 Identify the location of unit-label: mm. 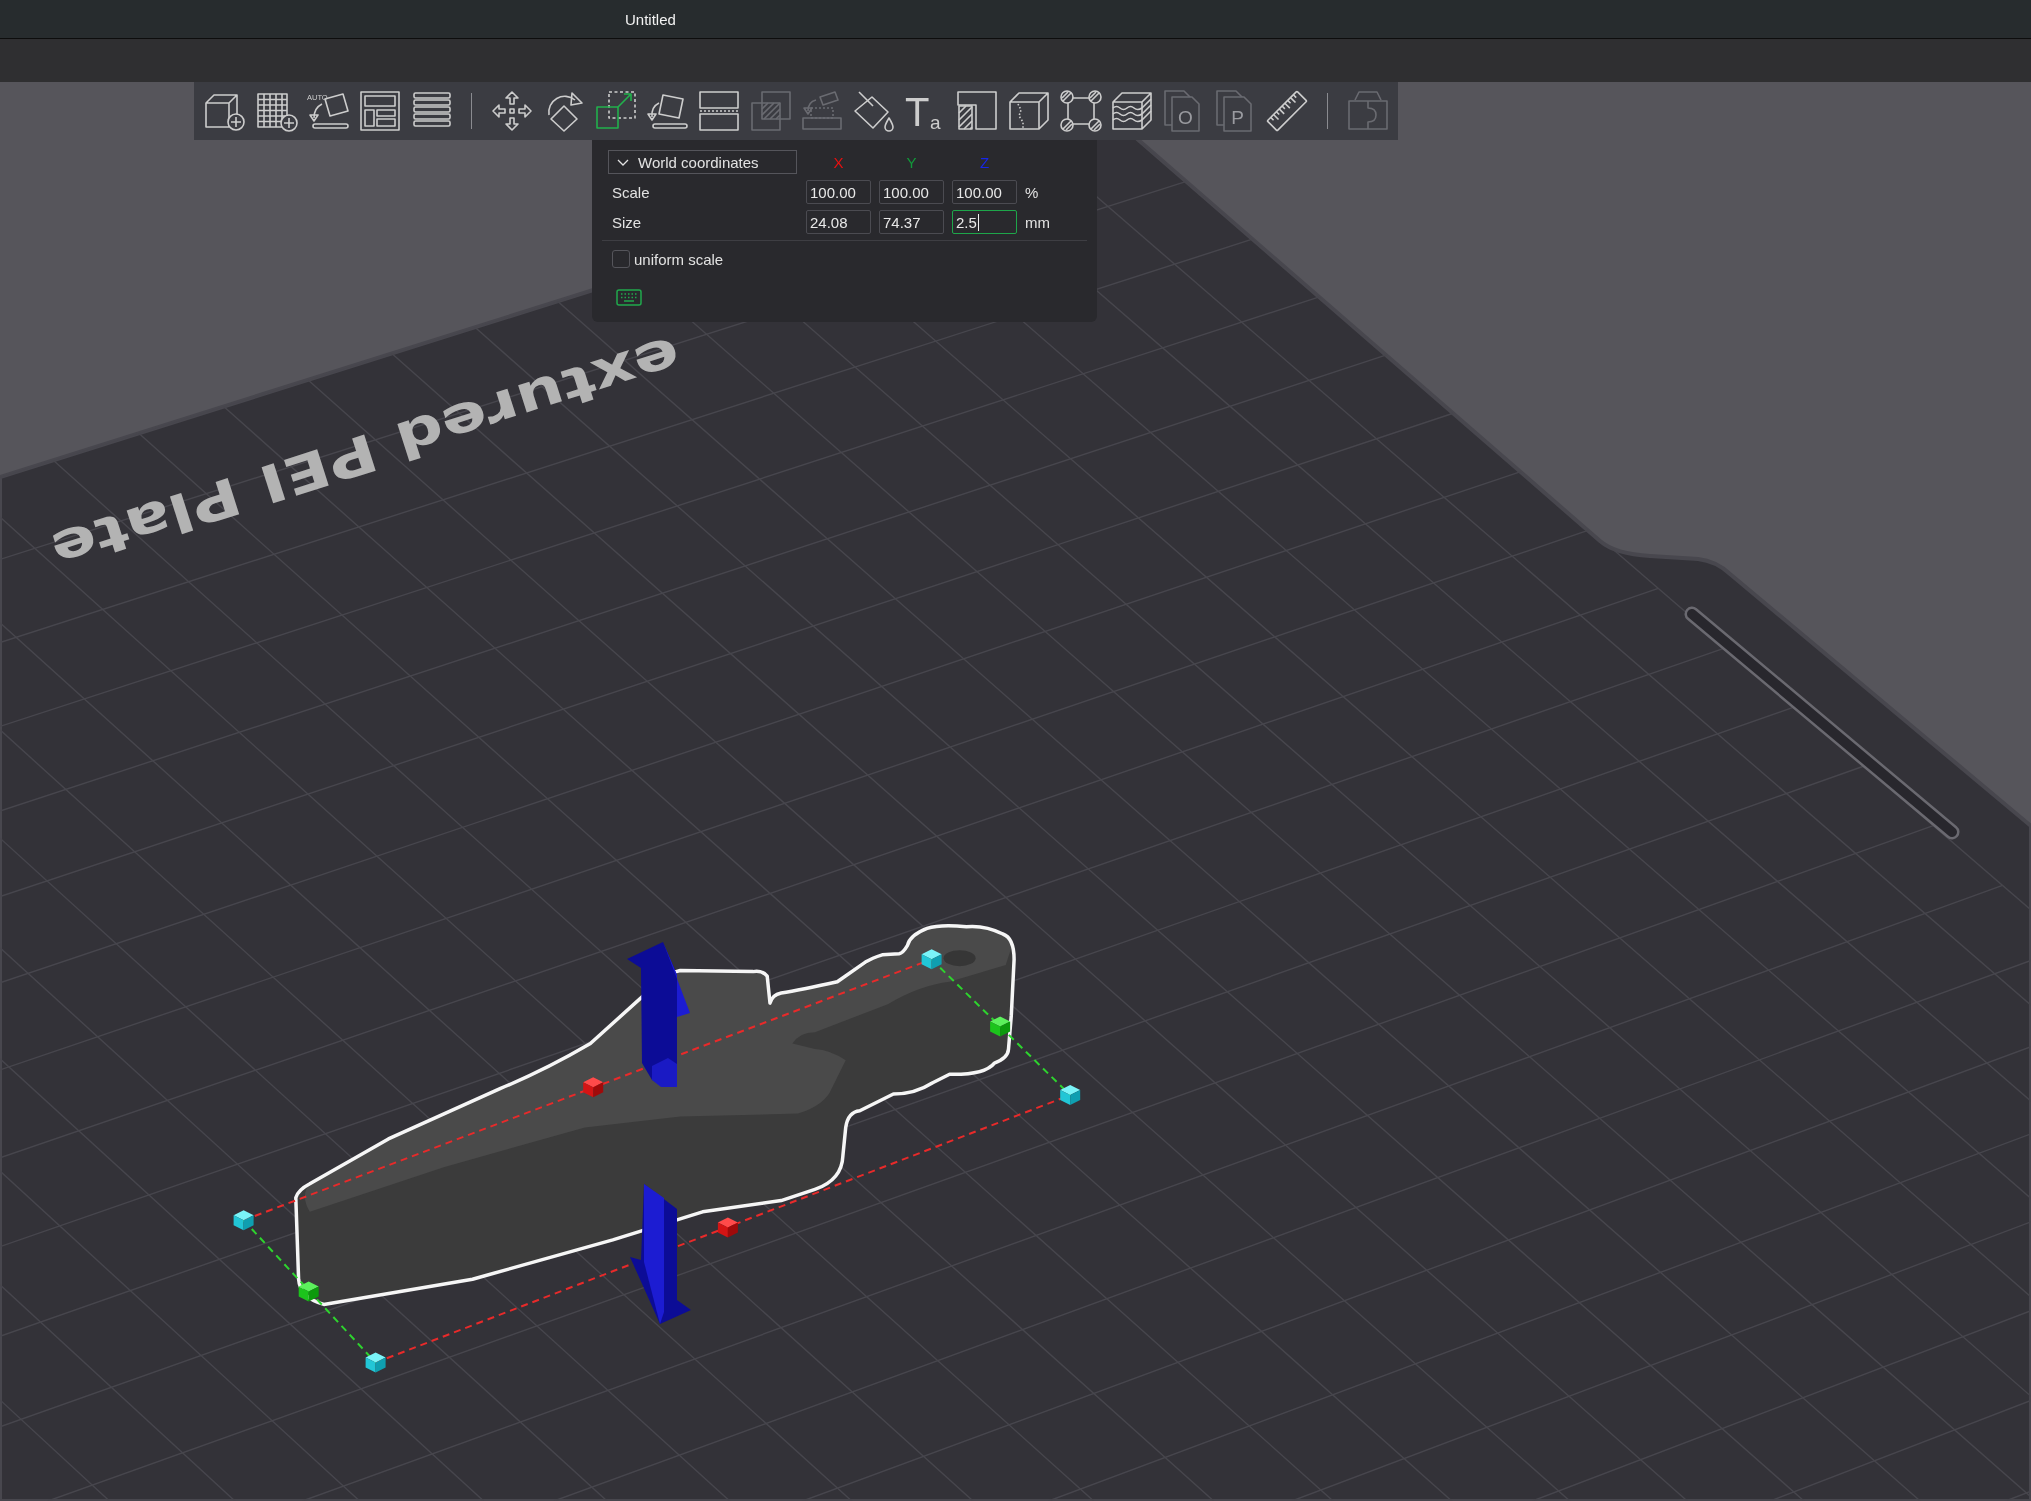
(1038, 222).